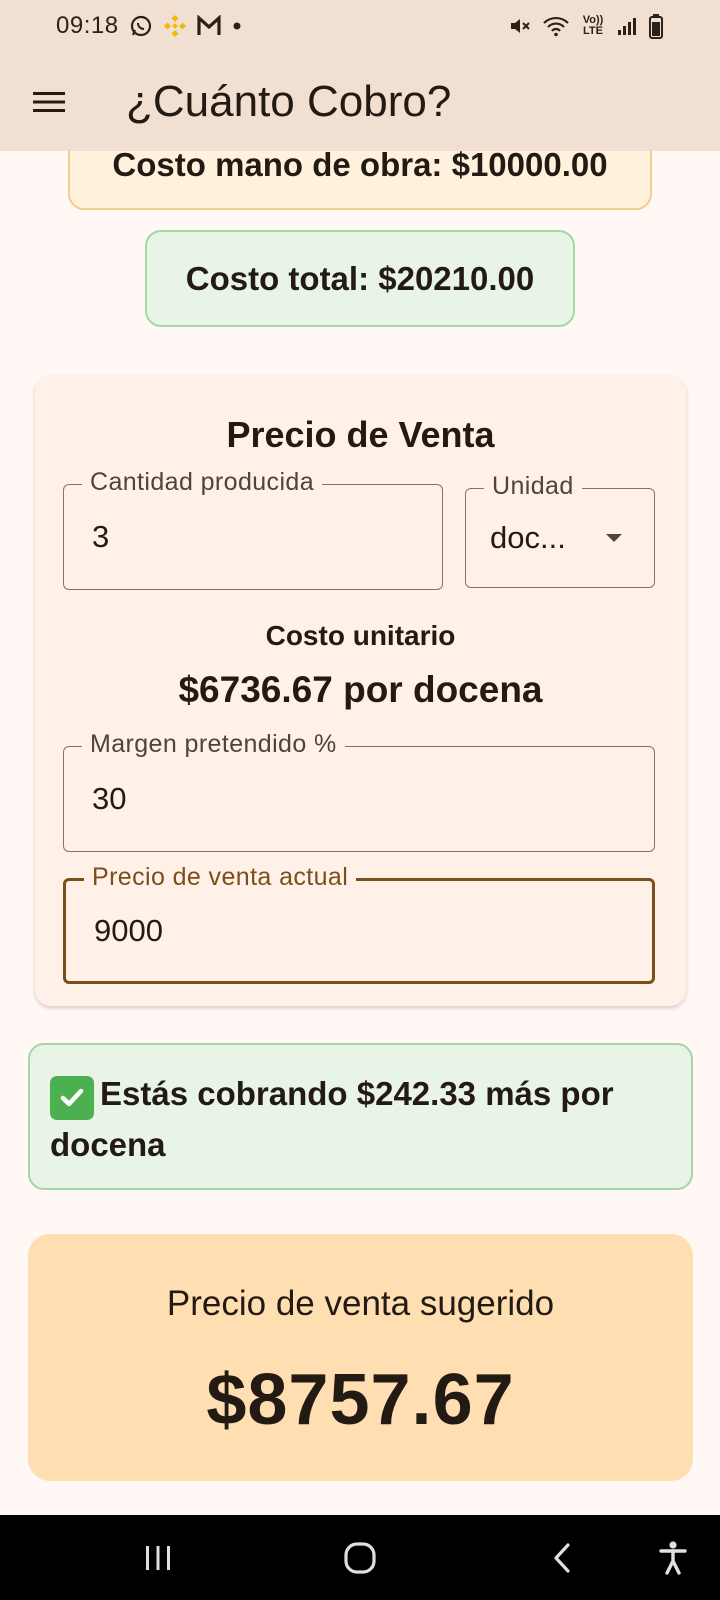 The width and height of the screenshot is (720, 1600). Describe the element at coordinates (360, 167) in the screenshot. I see `labor-cost-text: Costo mano de obra: $10000.00` at that location.